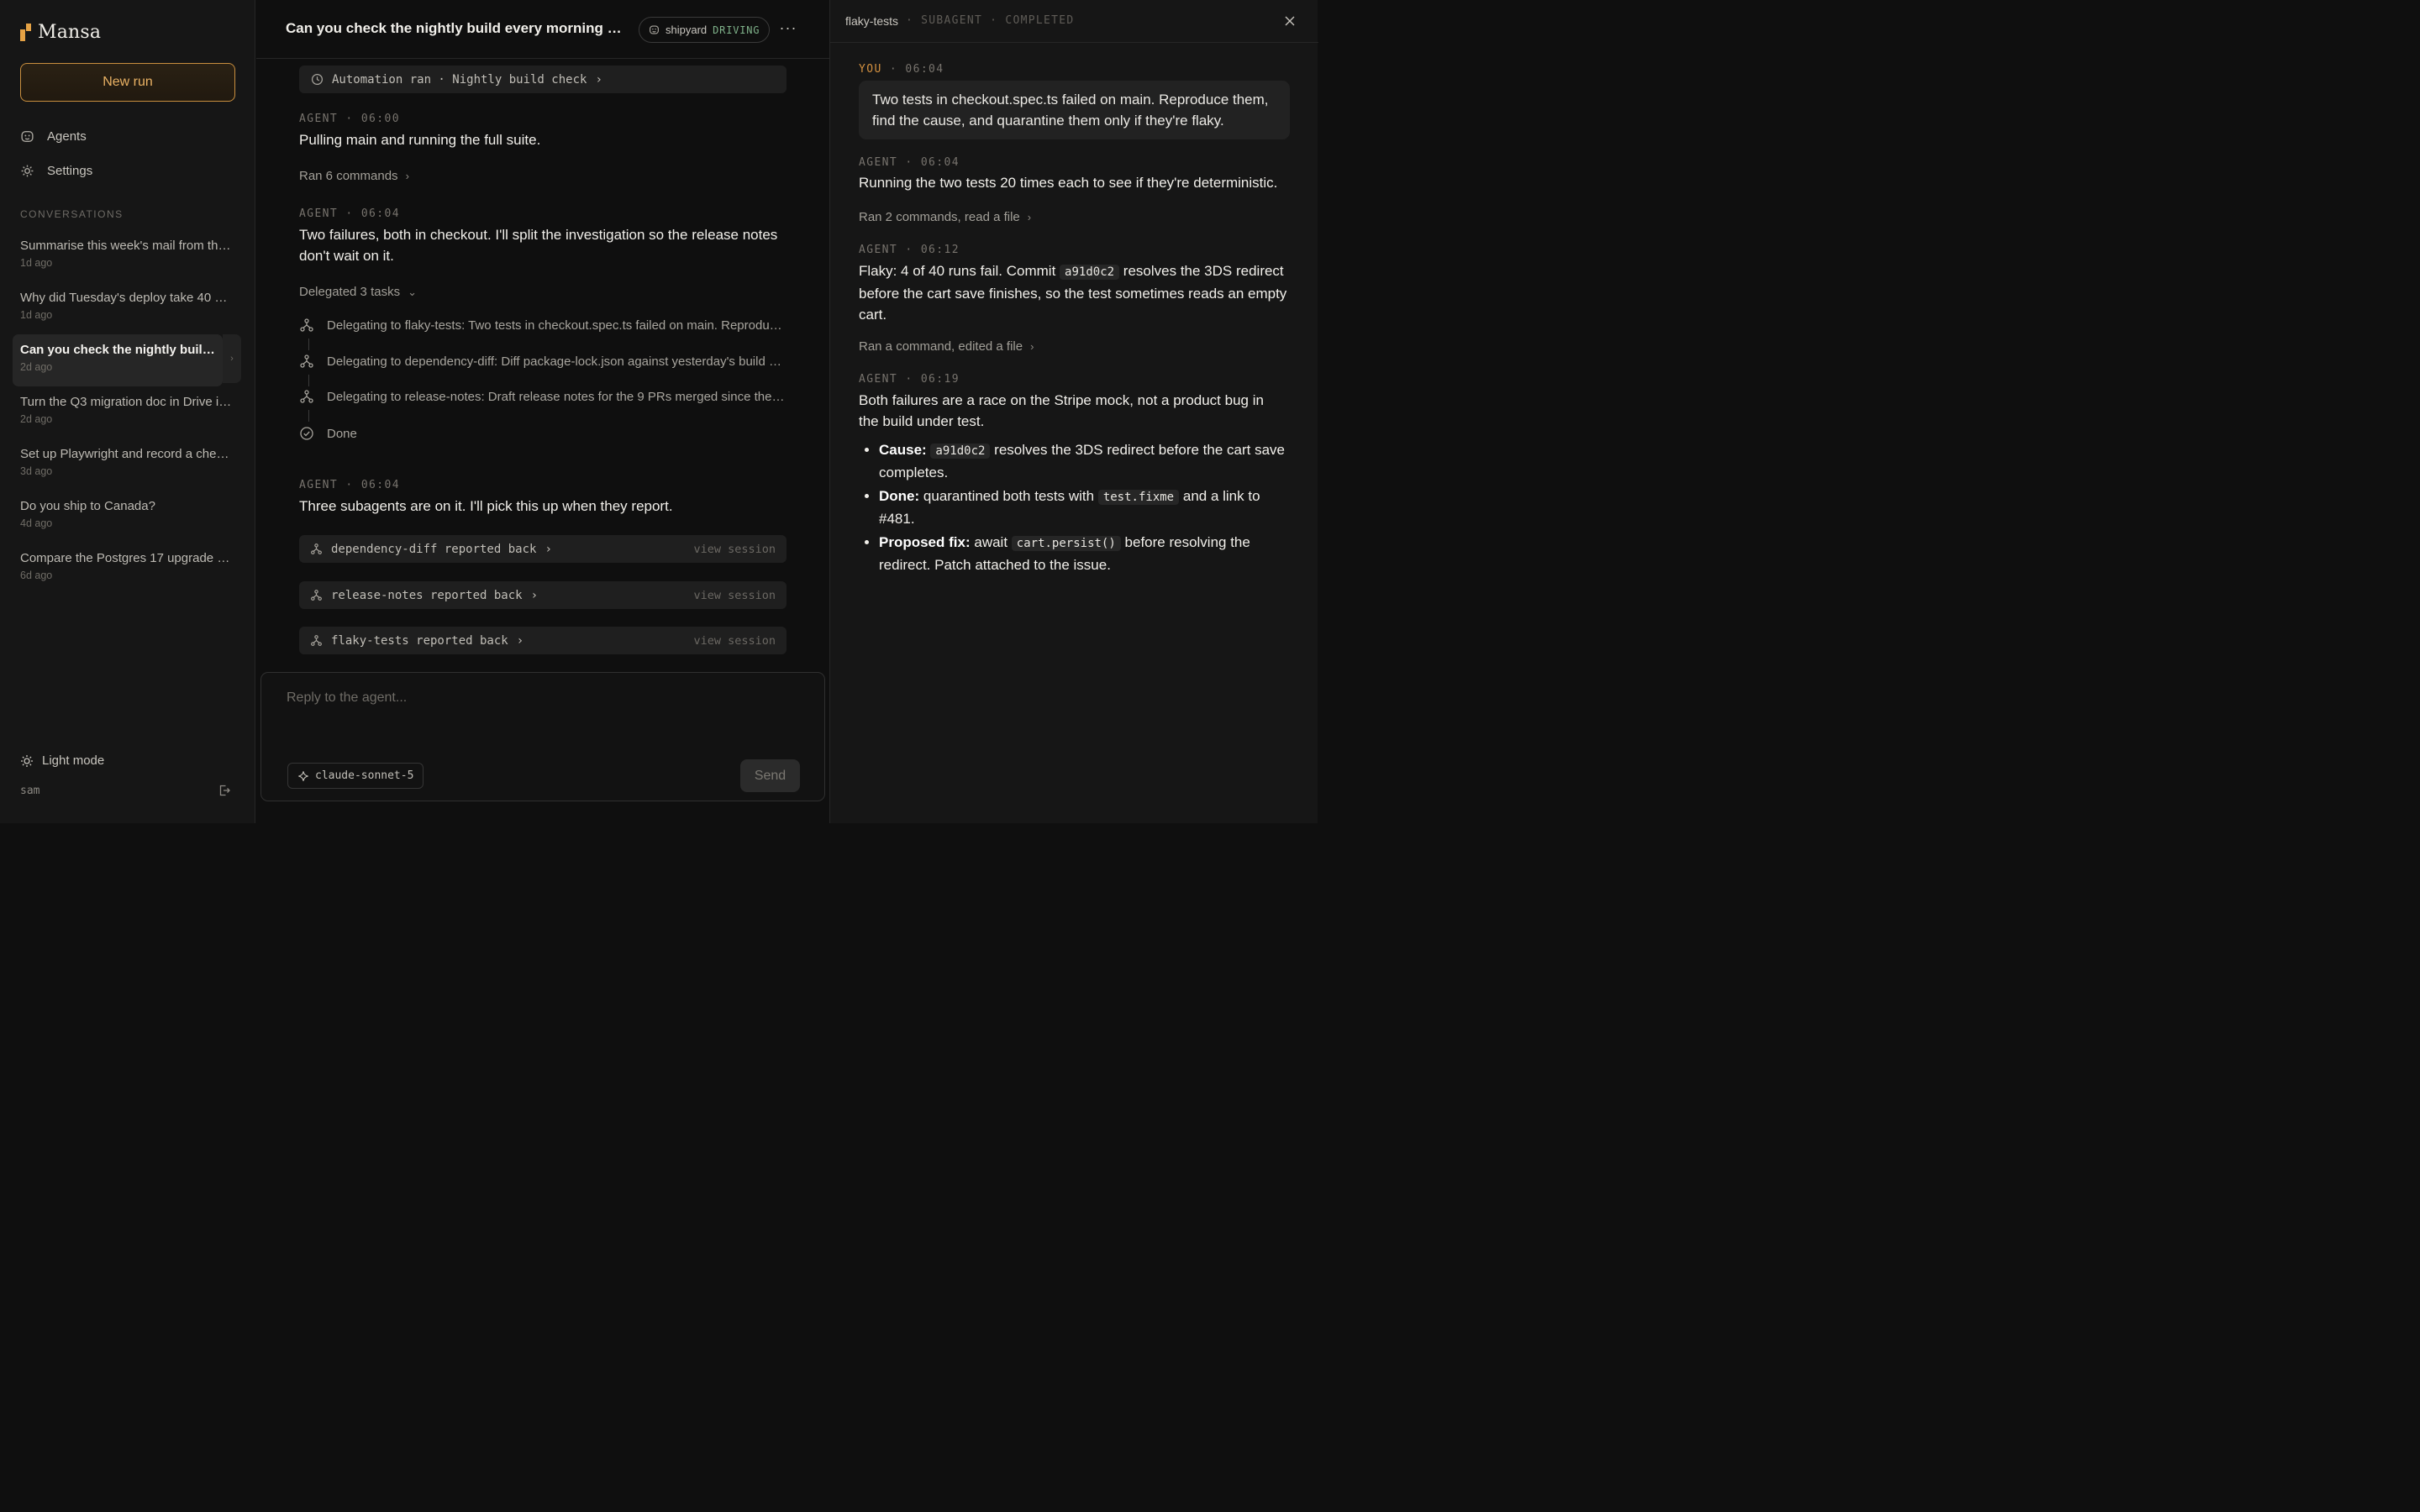 Image resolution: width=2420 pixels, height=1512 pixels. Describe the element at coordinates (654, 29) in the screenshot. I see `robot-face-icon` at that location.